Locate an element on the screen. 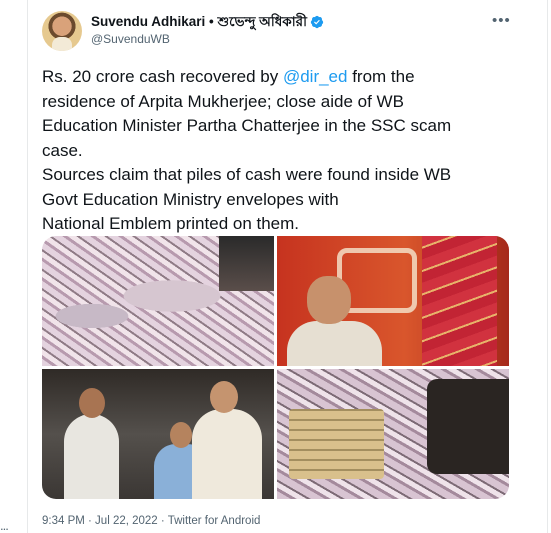  timeline-divider-left is located at coordinates (27, 266).